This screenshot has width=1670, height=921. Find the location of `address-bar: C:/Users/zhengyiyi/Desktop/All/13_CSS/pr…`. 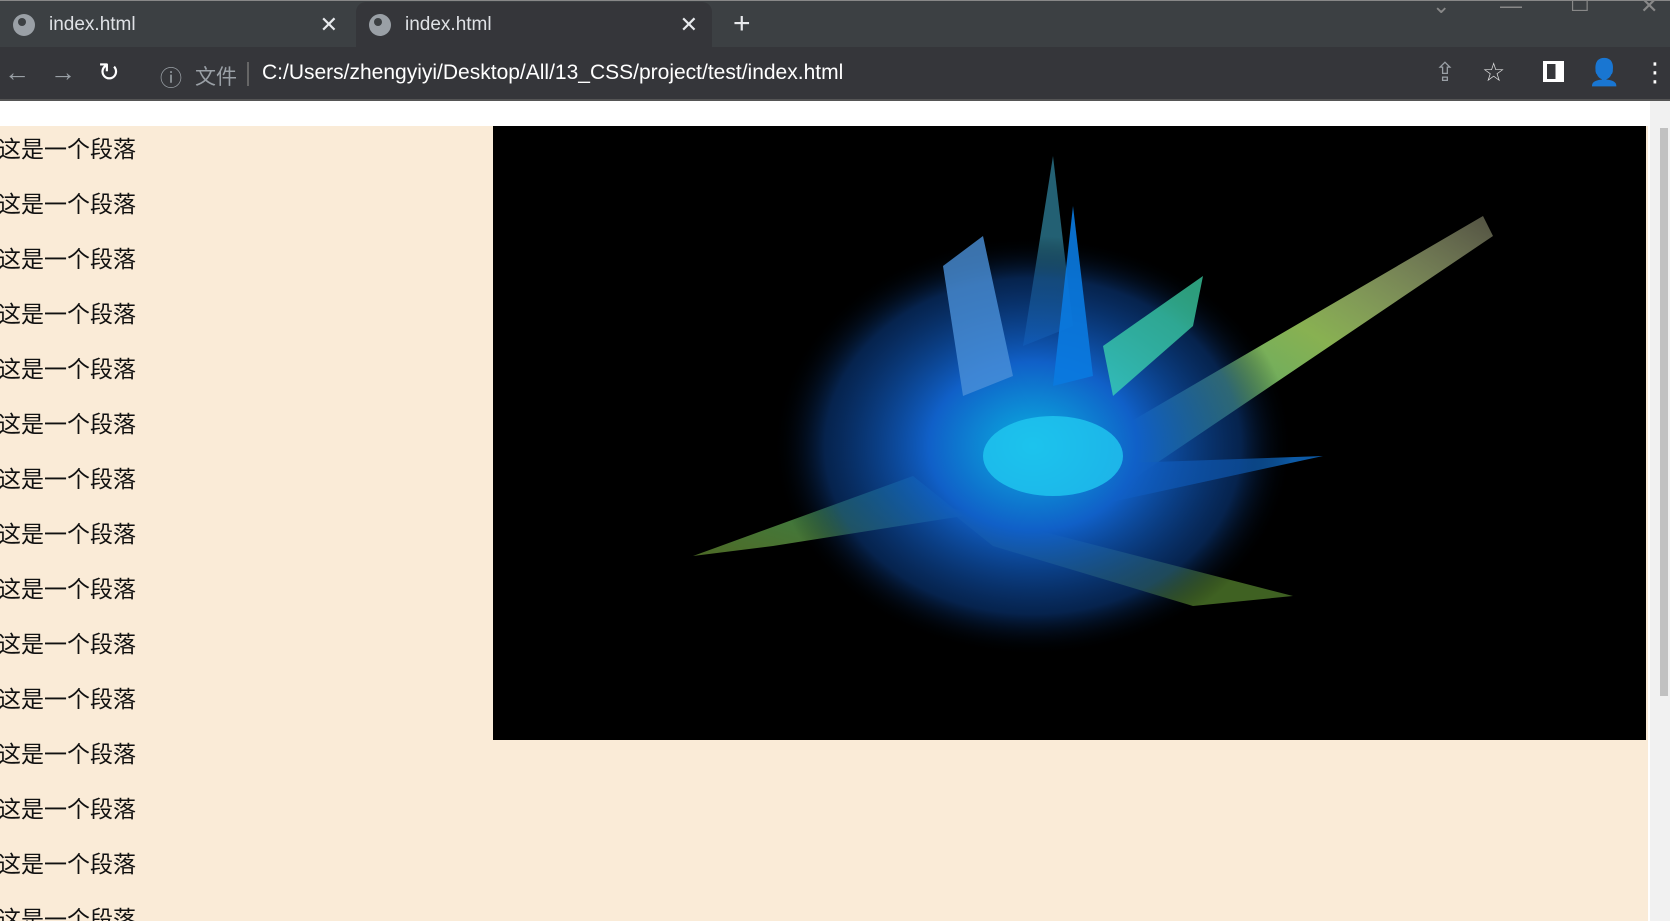

address-bar: C:/Users/zhengyiyi/Desktop/All/13_CSS/pr… is located at coordinates (552, 73).